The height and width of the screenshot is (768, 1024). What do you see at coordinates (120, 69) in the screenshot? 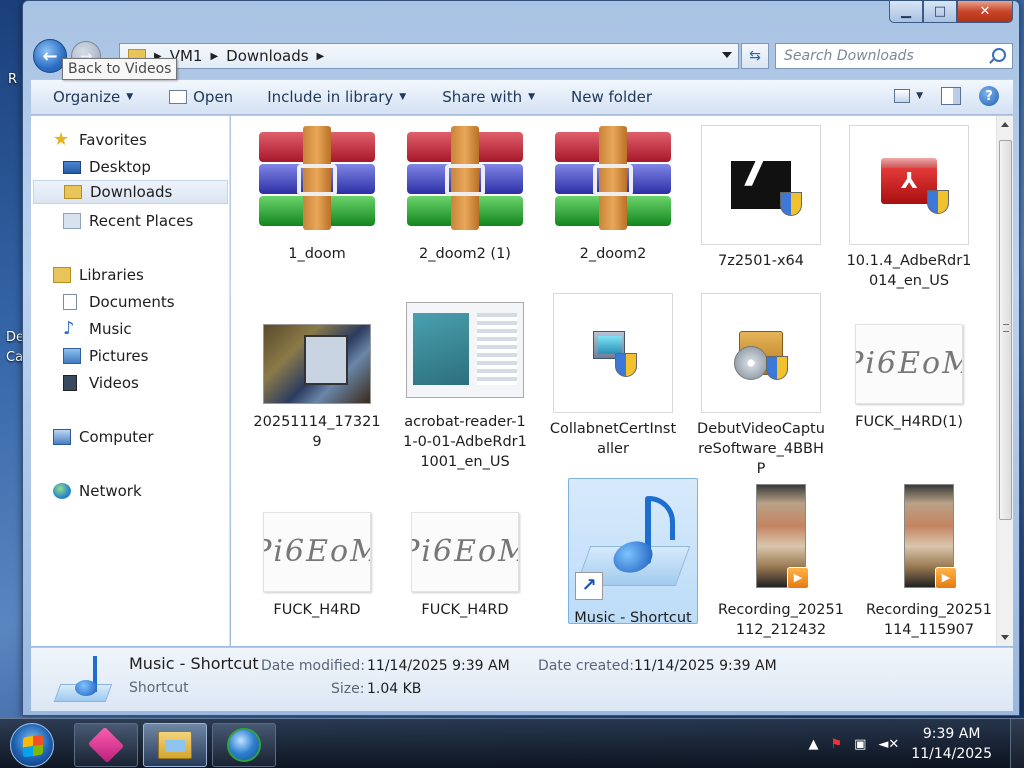
I see `back-tooltip: Back to Videos` at bounding box center [120, 69].